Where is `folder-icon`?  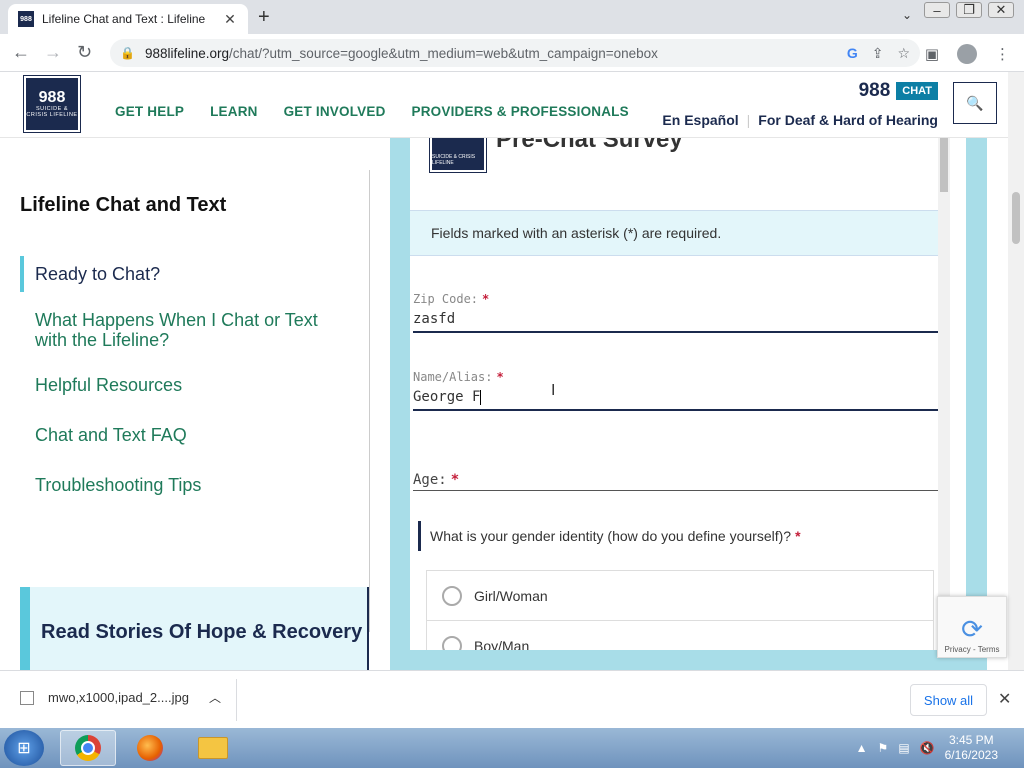 folder-icon is located at coordinates (213, 748).